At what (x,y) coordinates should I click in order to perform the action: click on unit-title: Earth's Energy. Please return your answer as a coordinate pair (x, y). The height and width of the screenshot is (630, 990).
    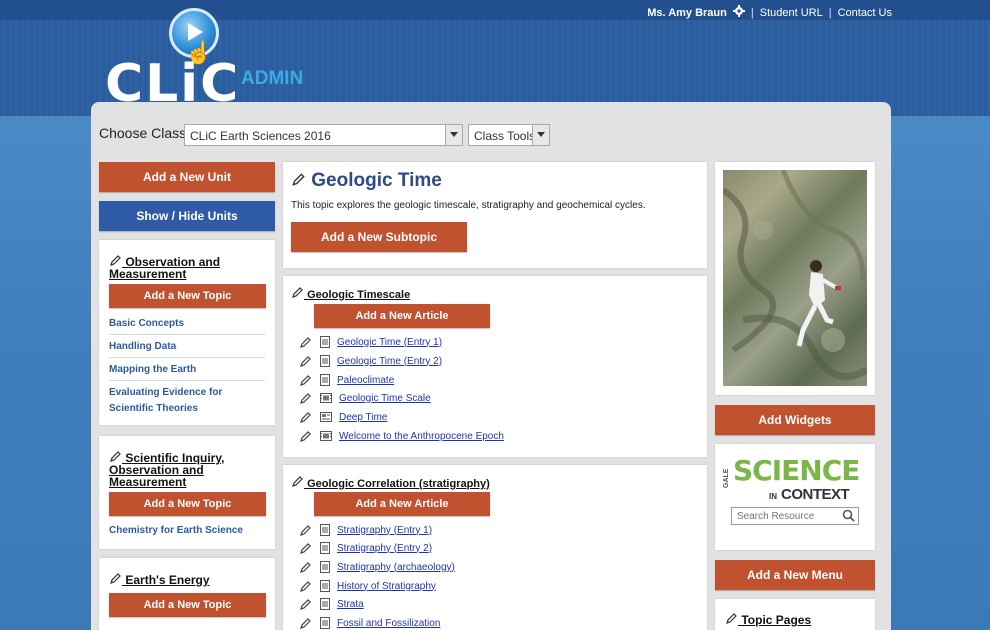
    Looking at the image, I should click on (184, 579).